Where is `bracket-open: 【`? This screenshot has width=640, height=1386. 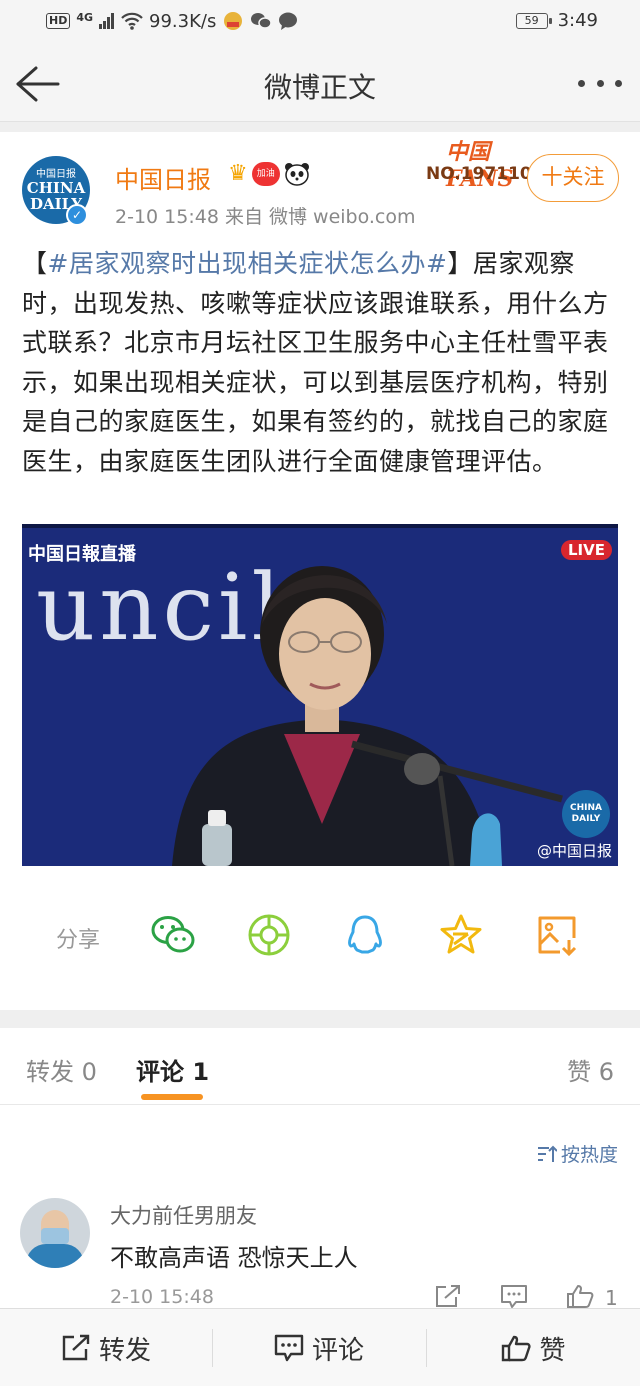 bracket-open: 【 is located at coordinates (35, 263).